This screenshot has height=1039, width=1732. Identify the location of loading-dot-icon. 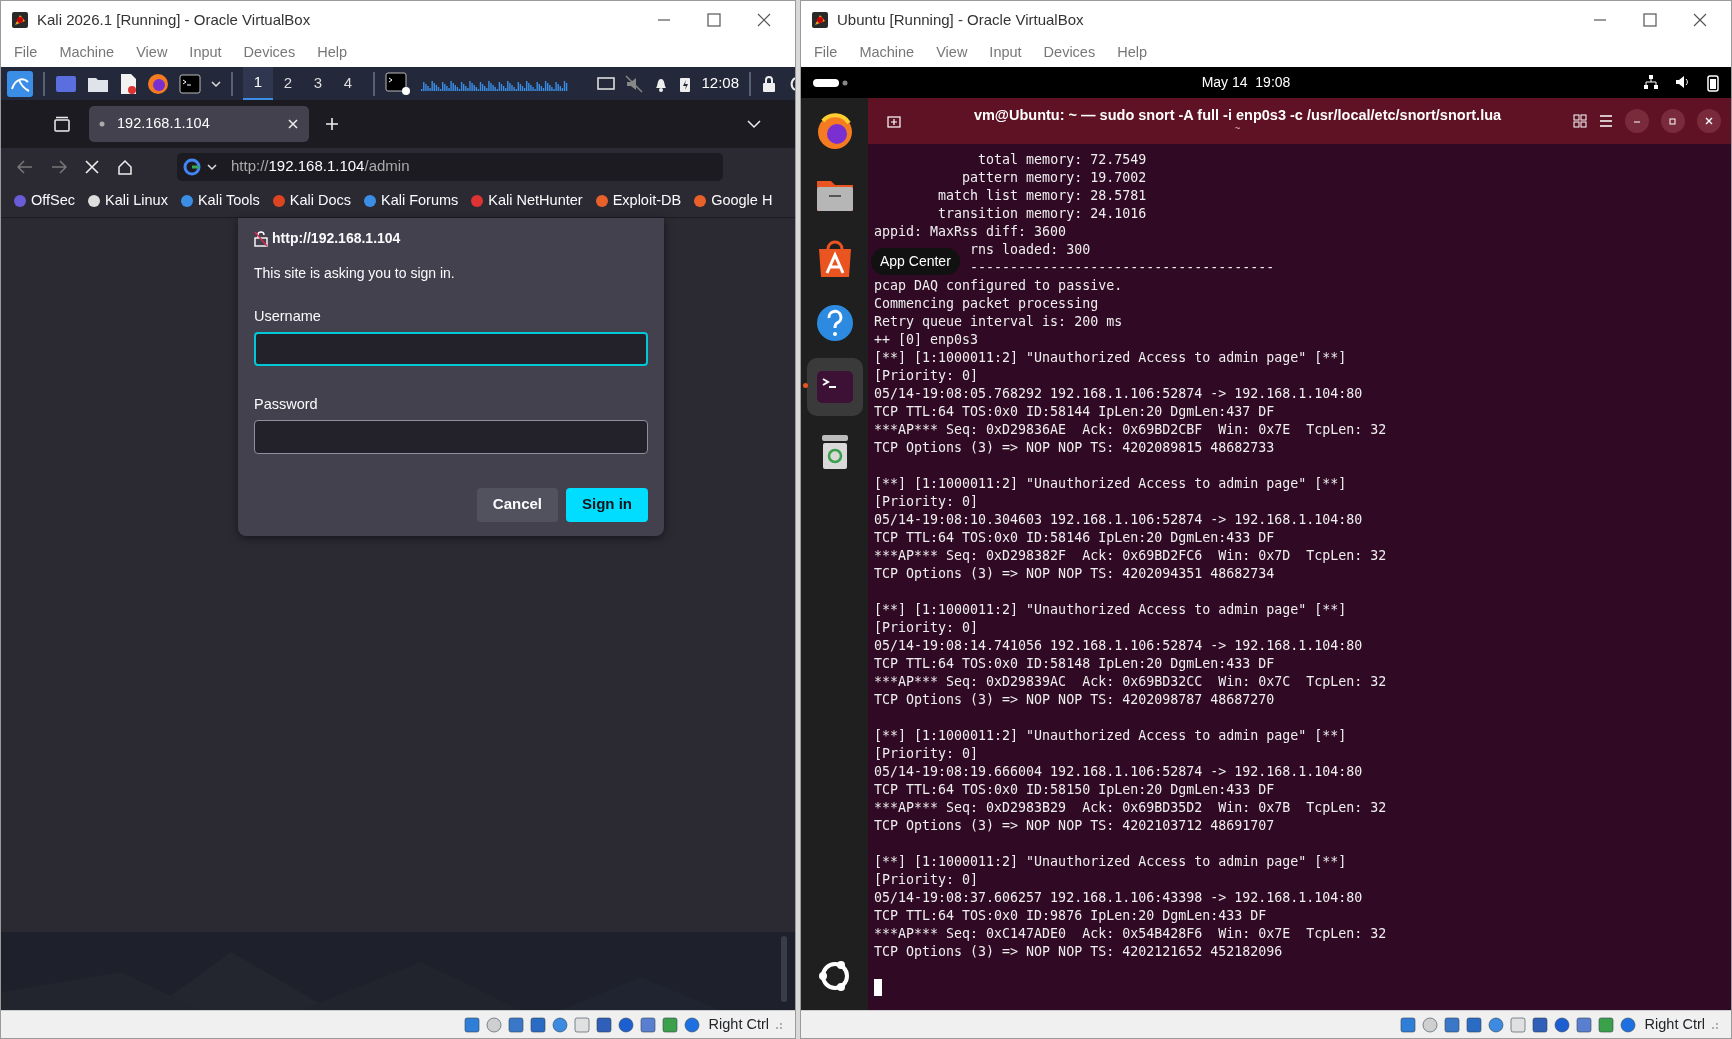
(102, 124).